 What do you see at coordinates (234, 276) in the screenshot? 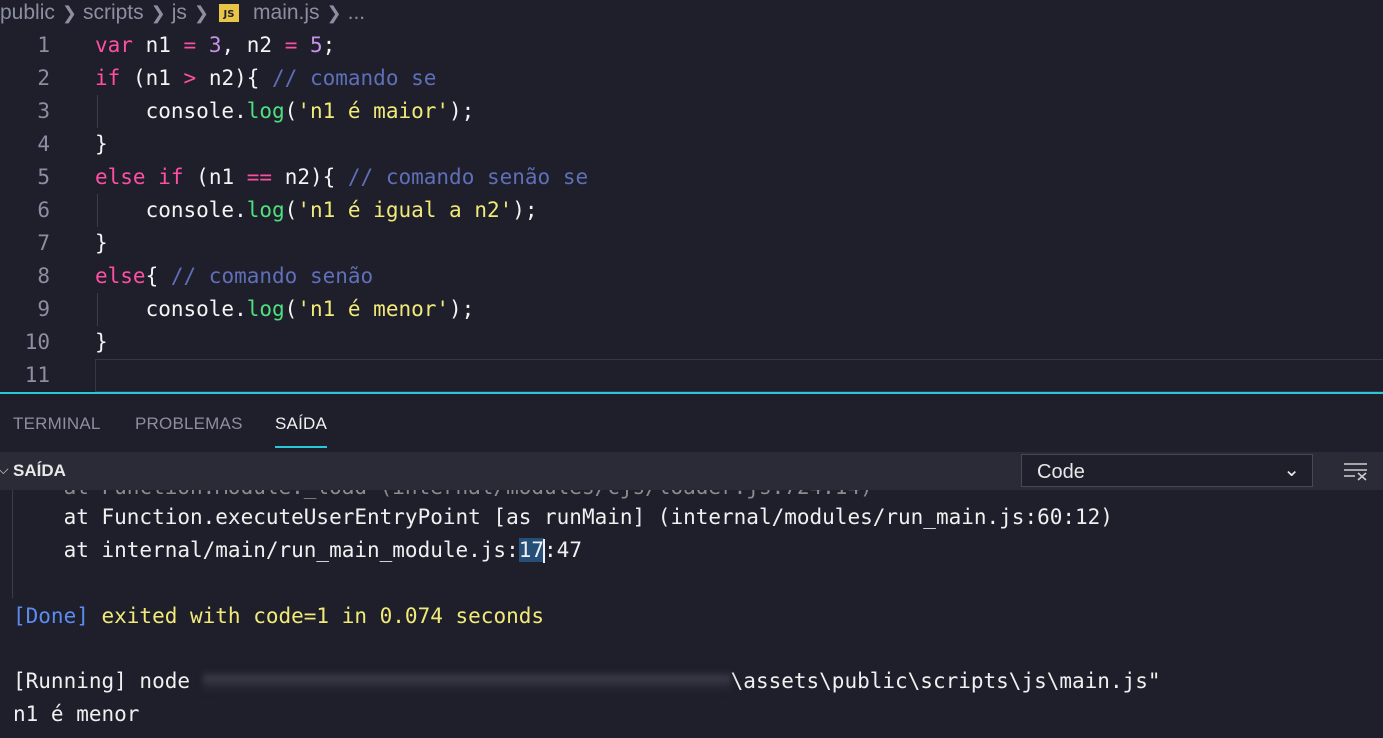
I see `code-text: else{ // comando senão` at bounding box center [234, 276].